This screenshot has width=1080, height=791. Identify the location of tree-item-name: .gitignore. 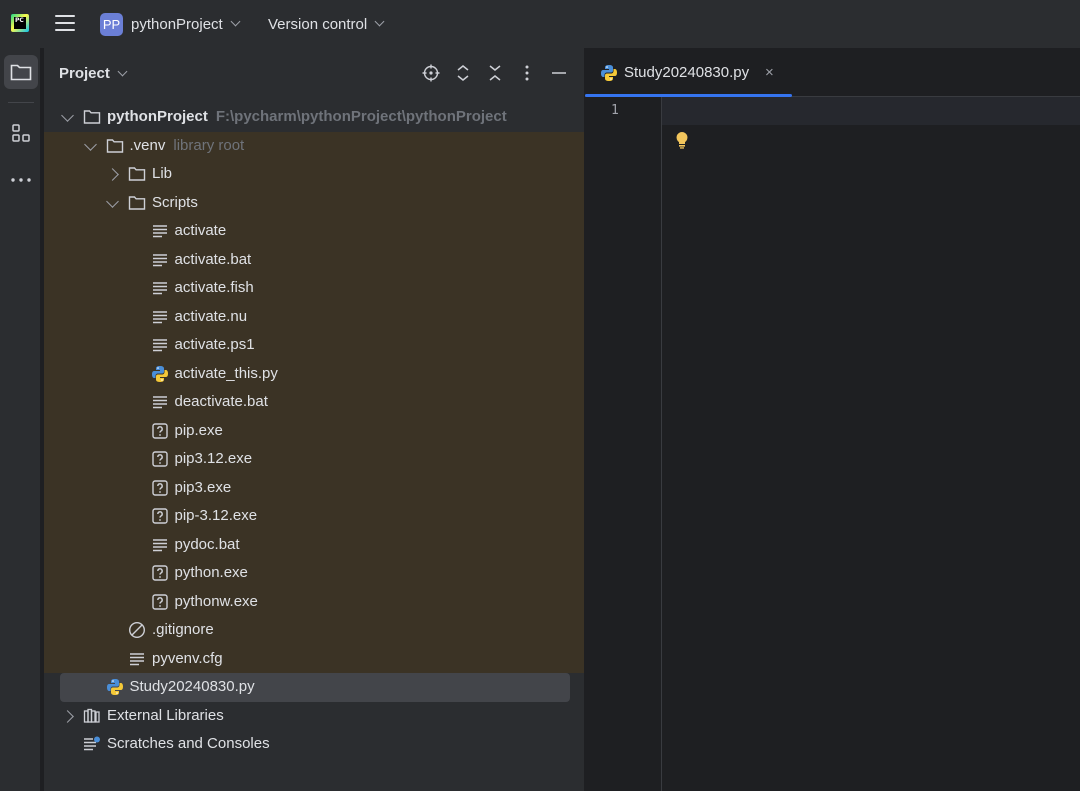
(183, 629).